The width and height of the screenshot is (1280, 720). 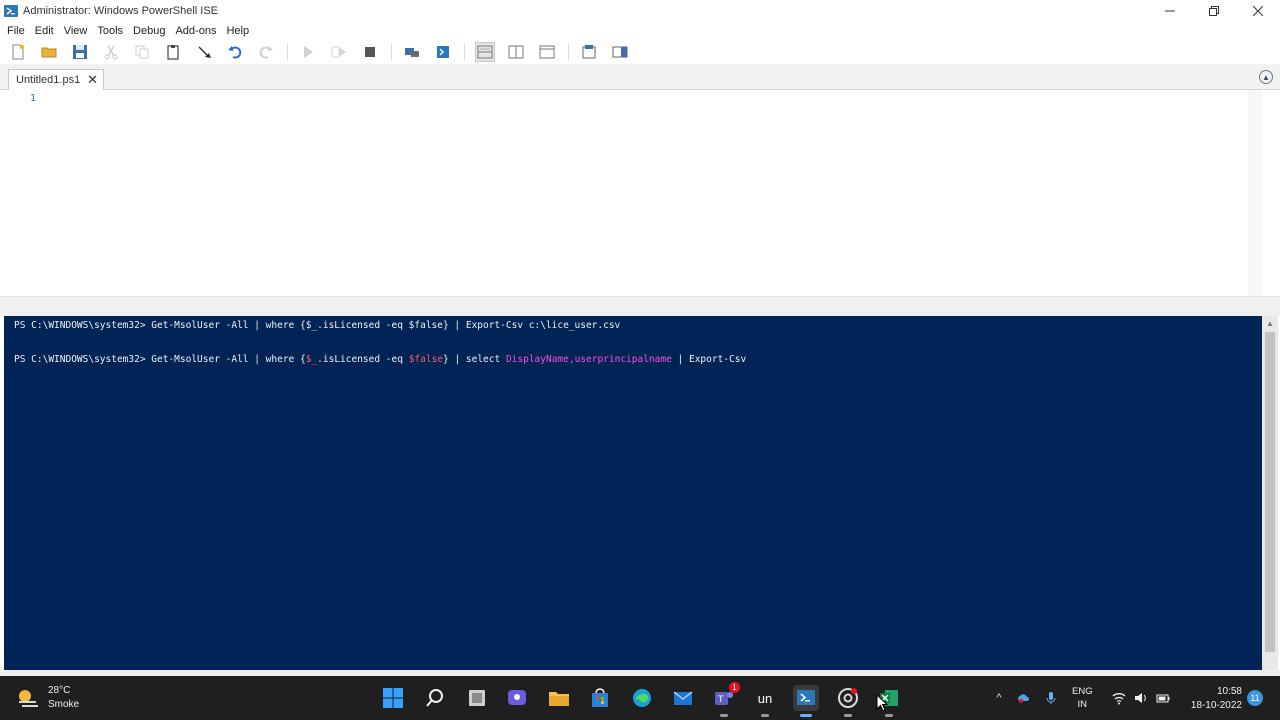 I want to click on language-indicator: ENG IN, so click(x=1082, y=698).